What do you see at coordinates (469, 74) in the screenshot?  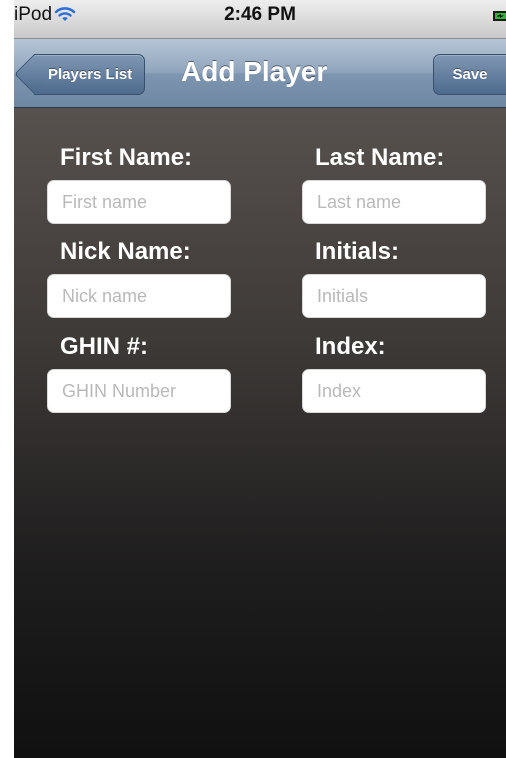 I see `save-button: Save` at bounding box center [469, 74].